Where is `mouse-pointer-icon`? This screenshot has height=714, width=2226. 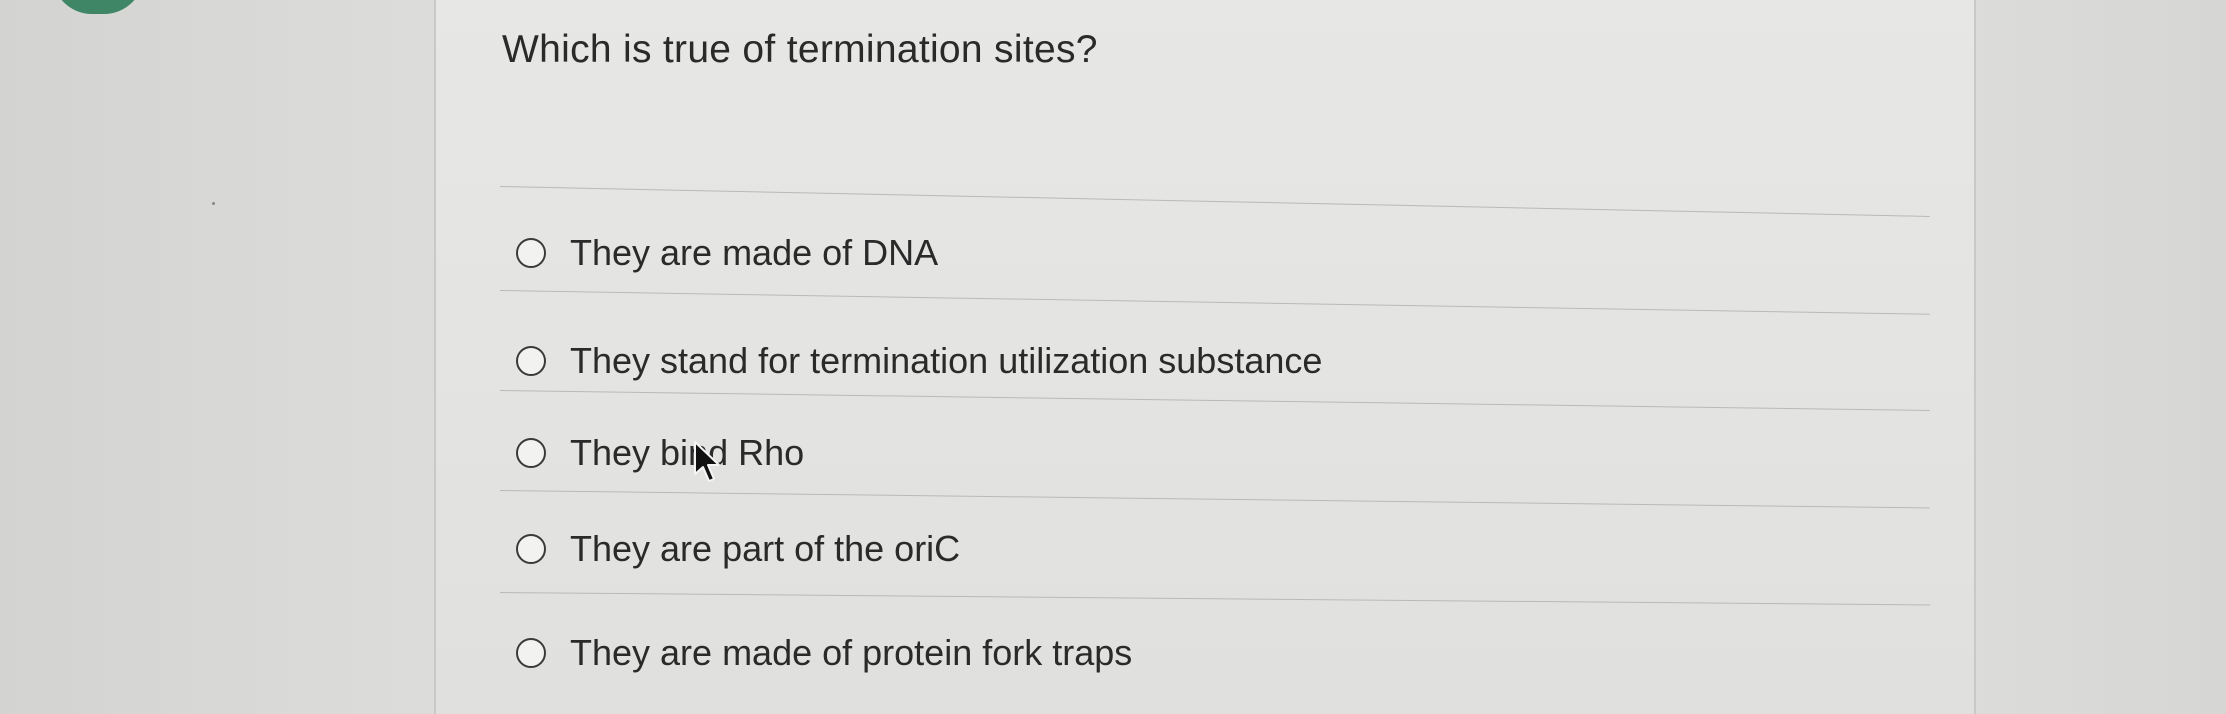 mouse-pointer-icon is located at coordinates (707, 461).